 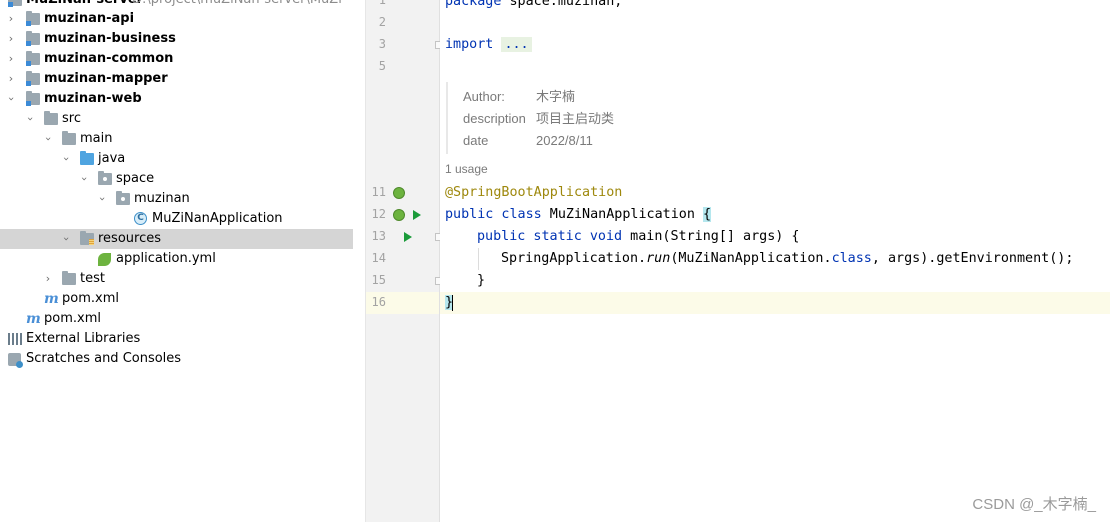 I want to click on spring-boot-class-icon: C, so click(x=140, y=218).